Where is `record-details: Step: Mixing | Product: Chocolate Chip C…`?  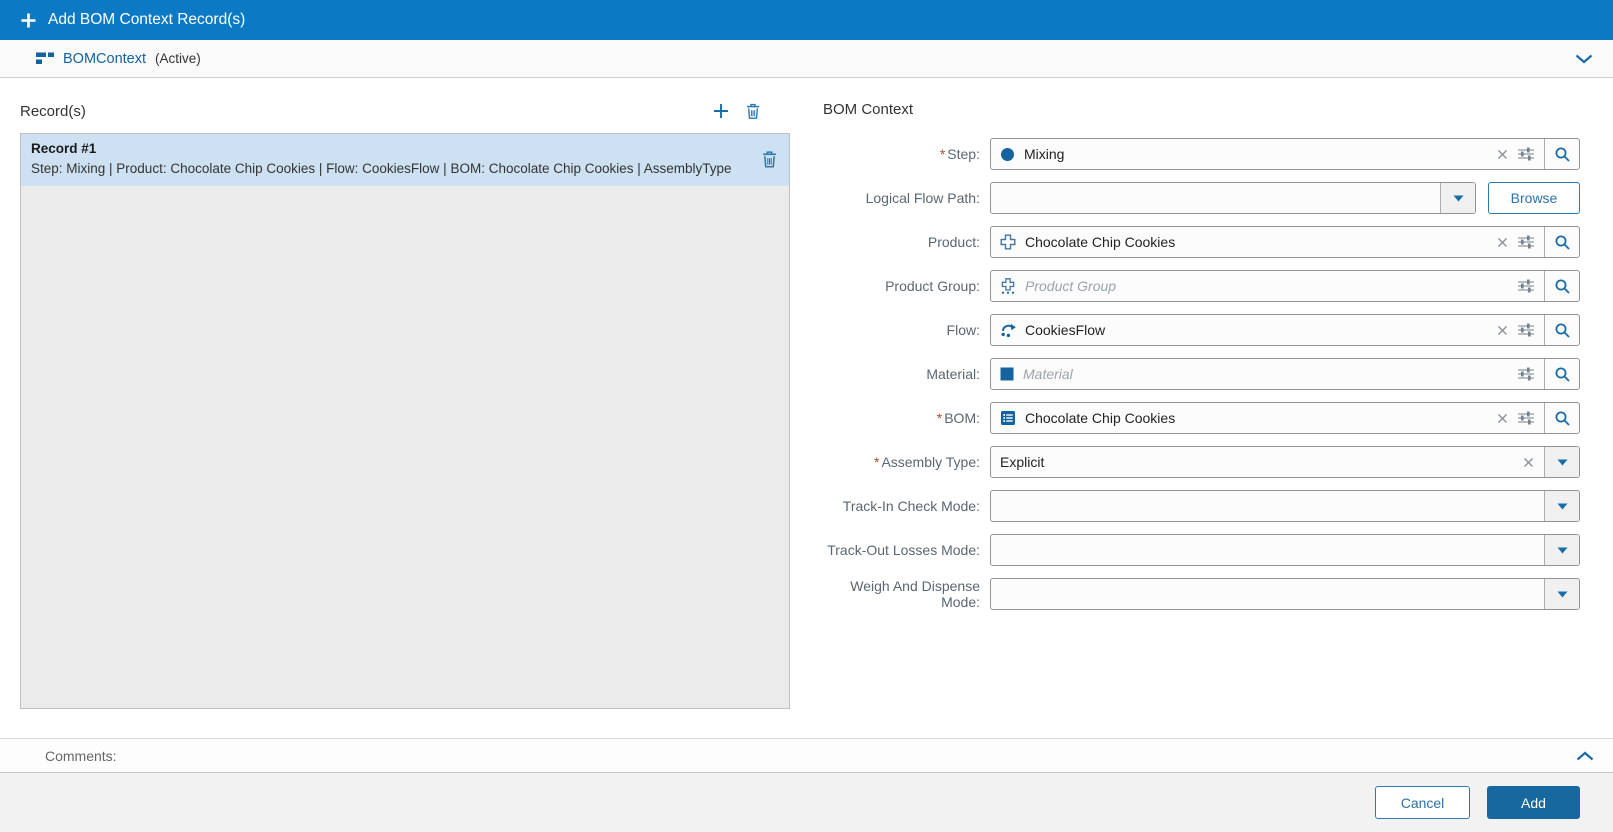 record-details: Step: Mixing | Product: Chocolate Chip C… is located at coordinates (381, 169).